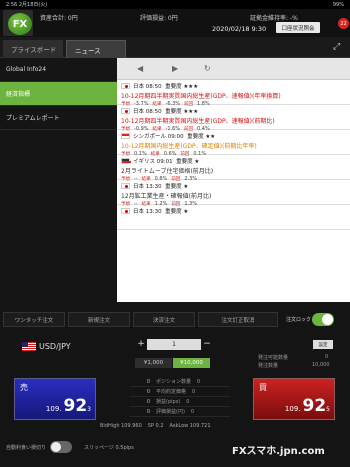  Describe the element at coordinates (26, 447) in the screenshot. I see `auto-label: 自動利食い損切り` at that location.